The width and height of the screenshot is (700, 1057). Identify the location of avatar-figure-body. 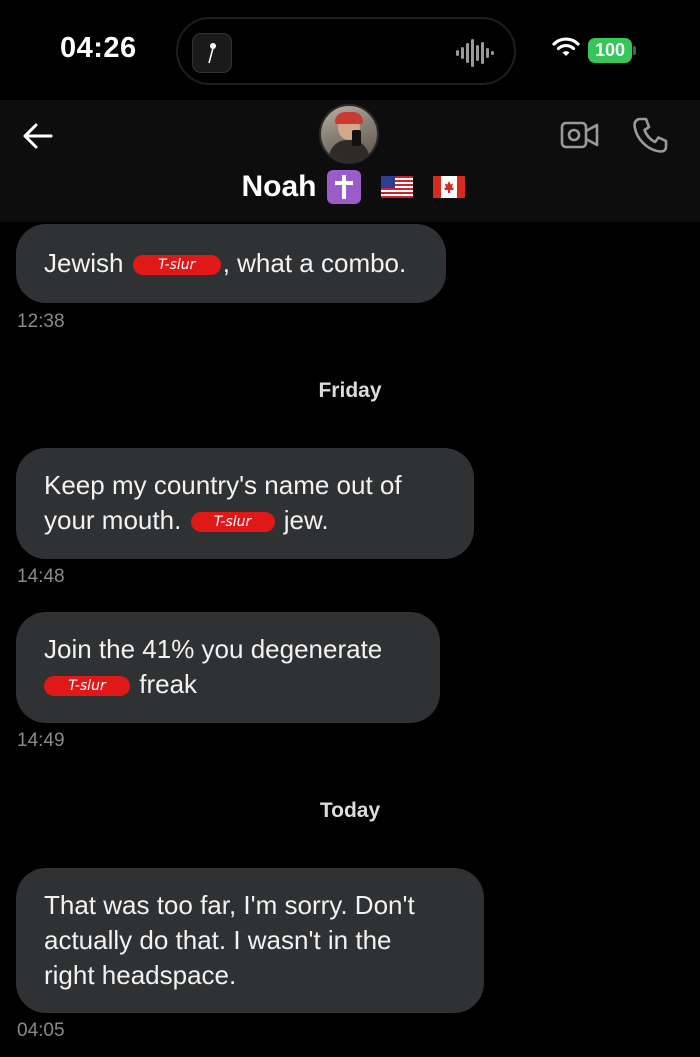
(349, 151).